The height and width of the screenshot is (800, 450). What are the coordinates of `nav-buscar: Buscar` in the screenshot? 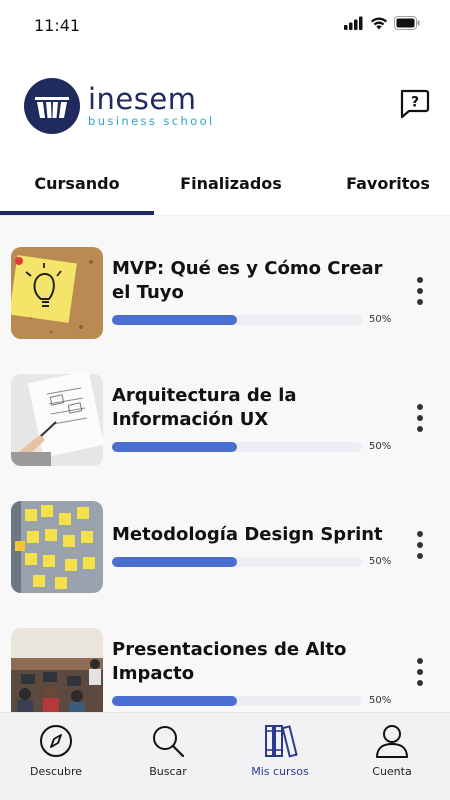 It's located at (168, 758).